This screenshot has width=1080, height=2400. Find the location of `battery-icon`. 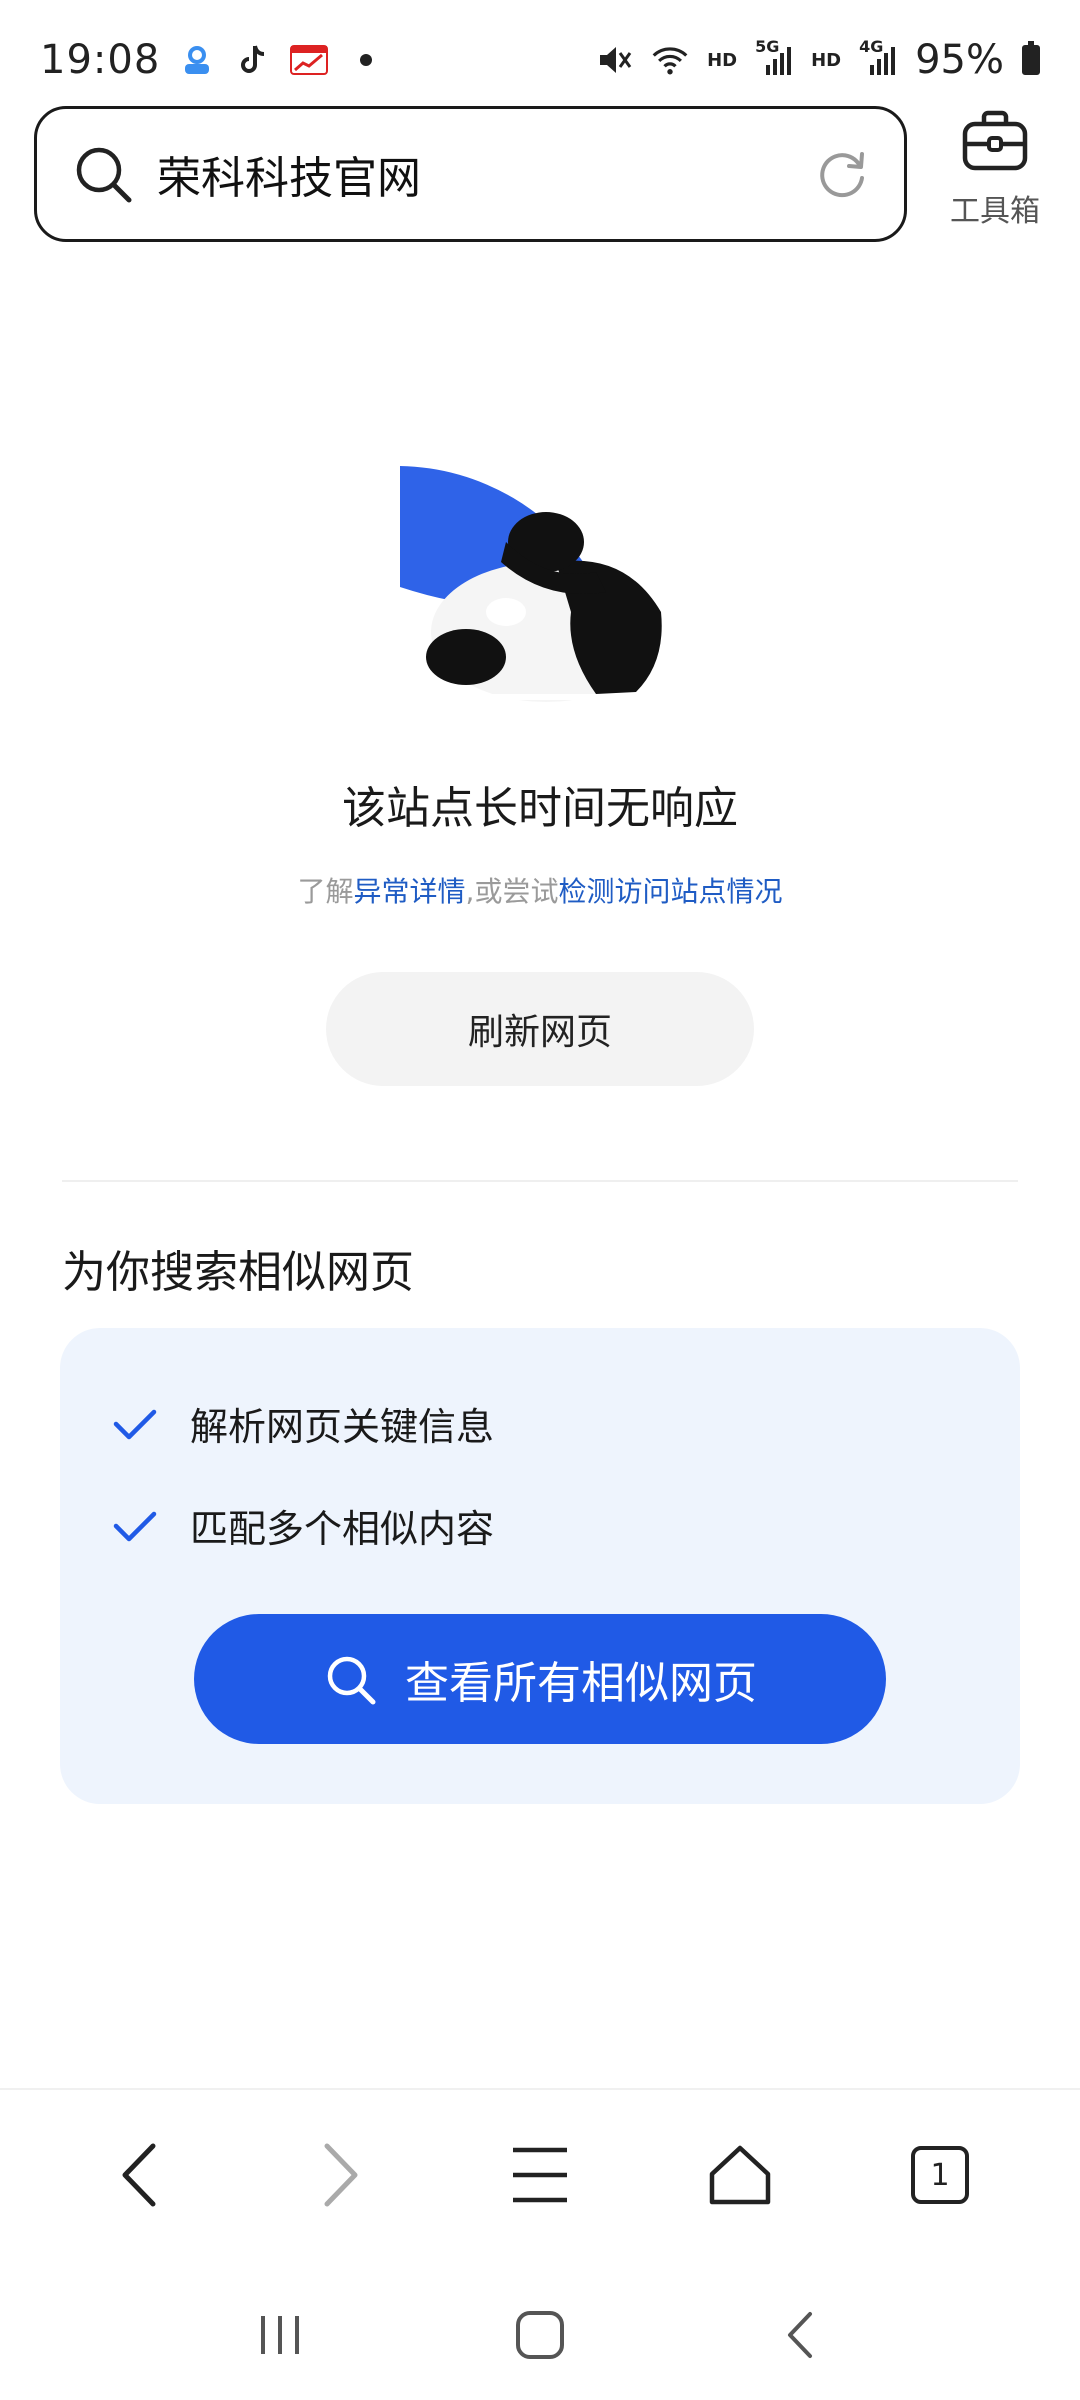

battery-icon is located at coordinates (1031, 58).